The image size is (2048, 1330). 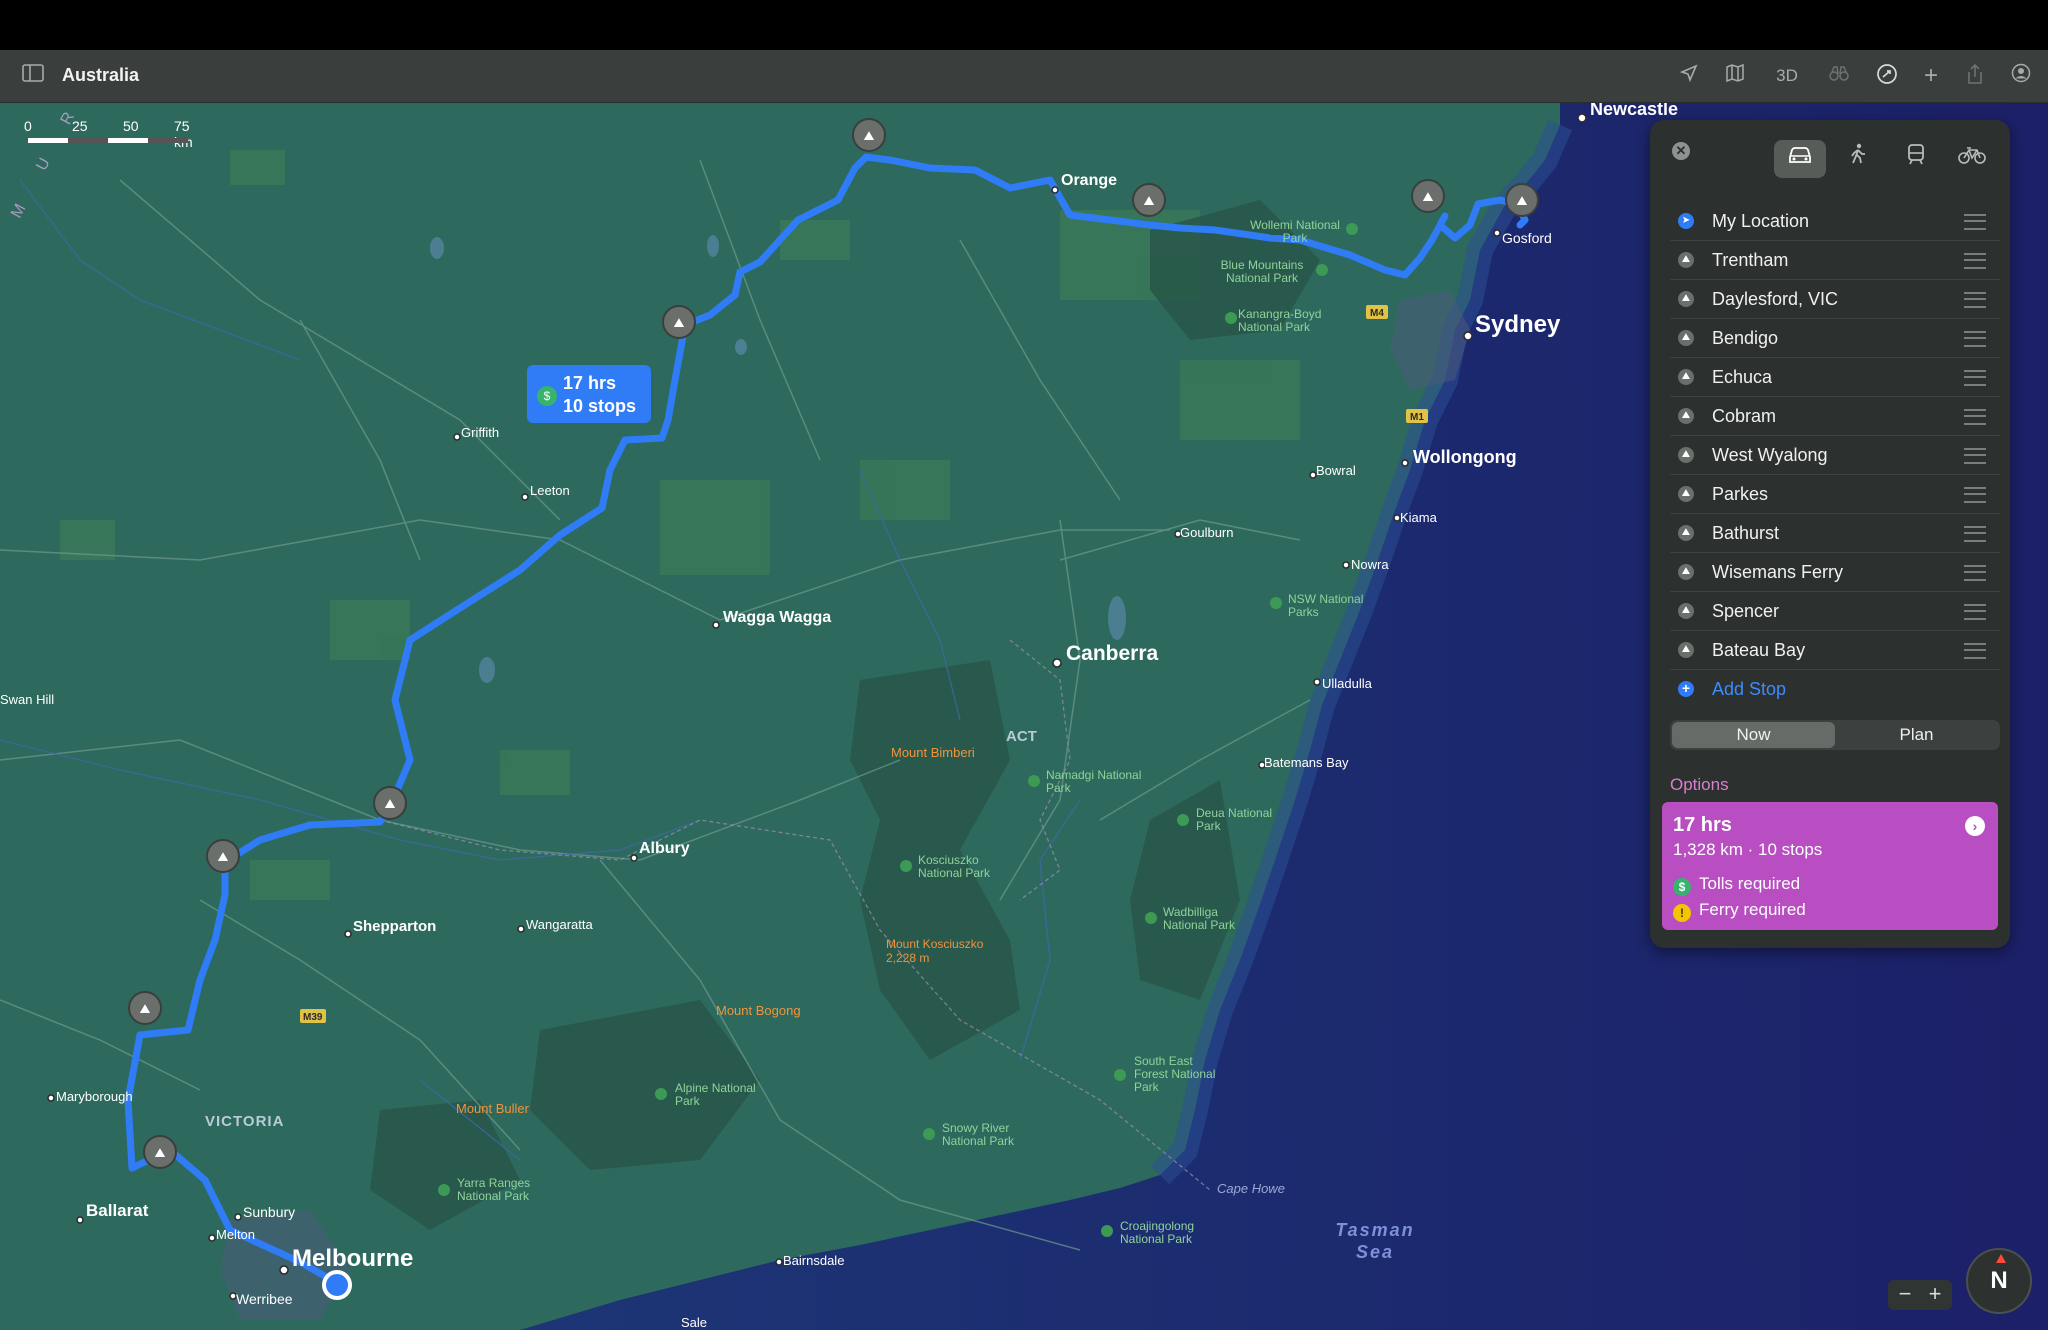 What do you see at coordinates (507, 1190) in the screenshot?
I see `park-label-yarra-ranges: Yarra Ranges National Park` at bounding box center [507, 1190].